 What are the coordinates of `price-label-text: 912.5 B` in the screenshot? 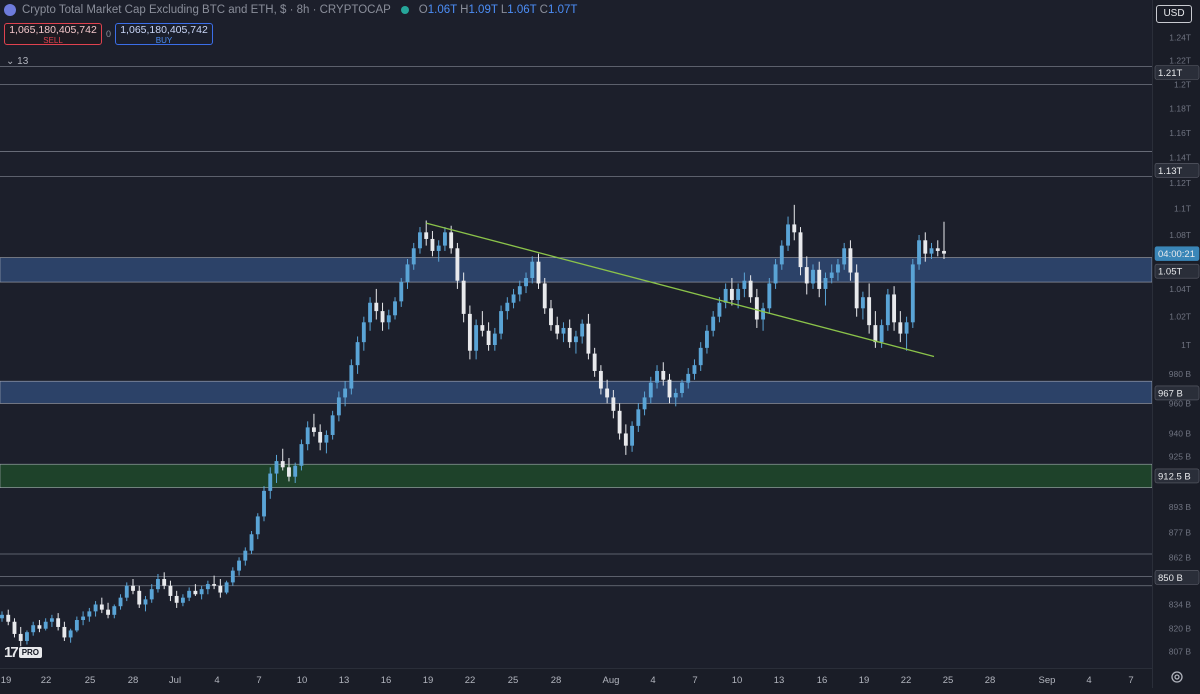 It's located at (1174, 476).